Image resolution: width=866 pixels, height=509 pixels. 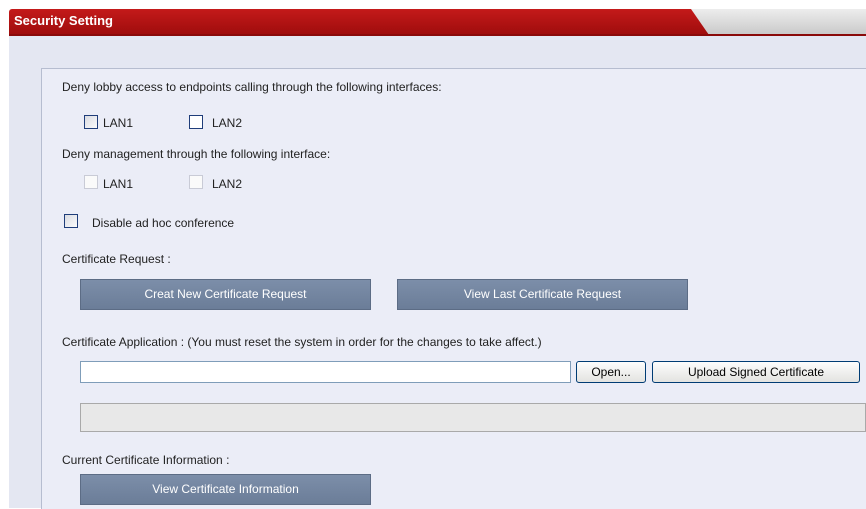 I want to click on management-lan1-checkbox, so click(x=91, y=182).